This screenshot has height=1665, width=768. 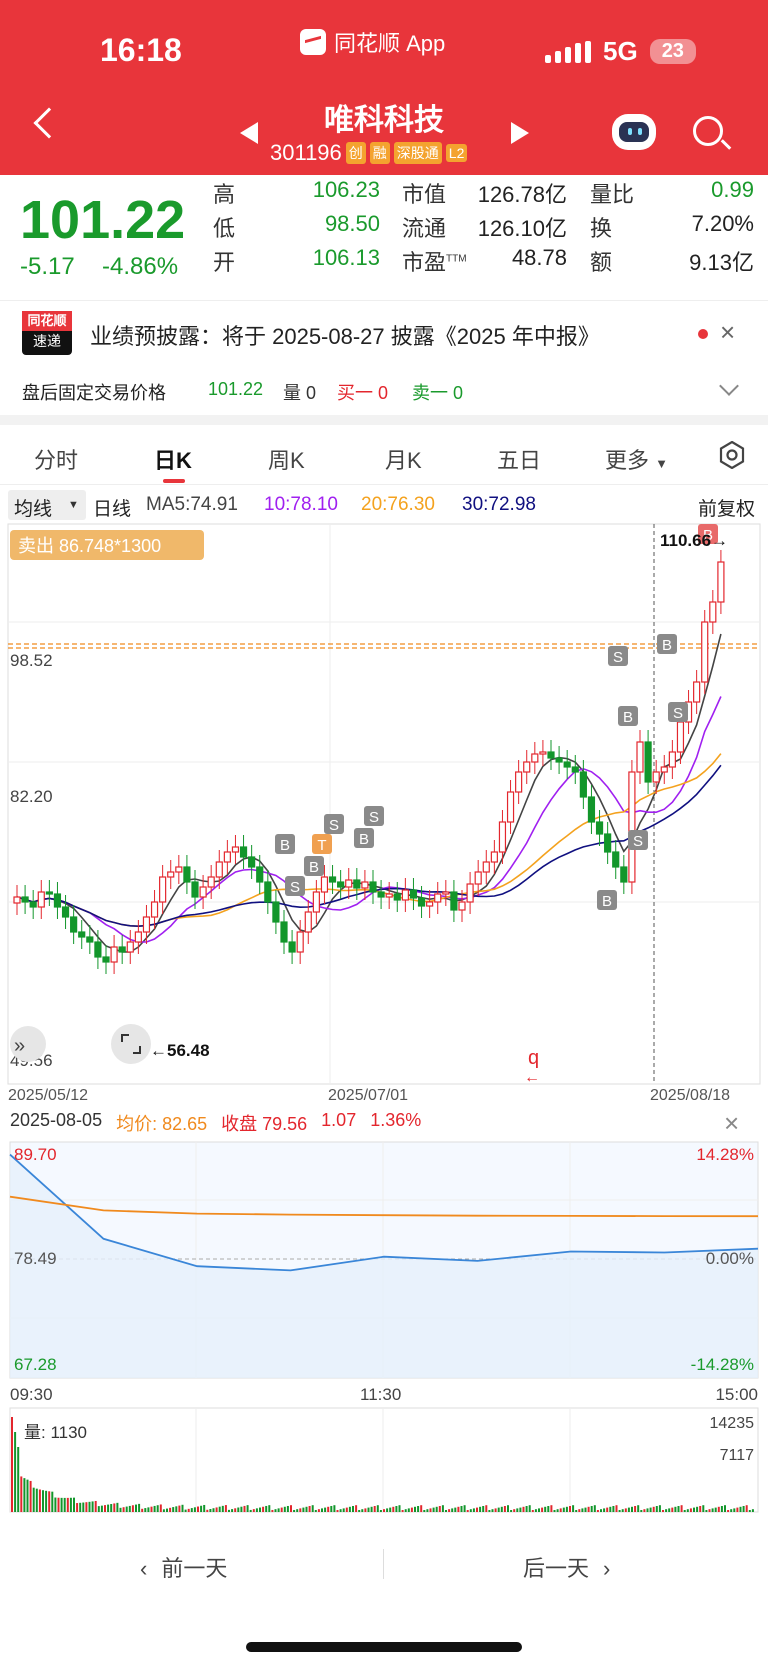 I want to click on earnings-notice: 同花顺 速递 业绩预披露：将于 2025-08-27 披露《2025 年中报》 ×, so click(x=384, y=332).